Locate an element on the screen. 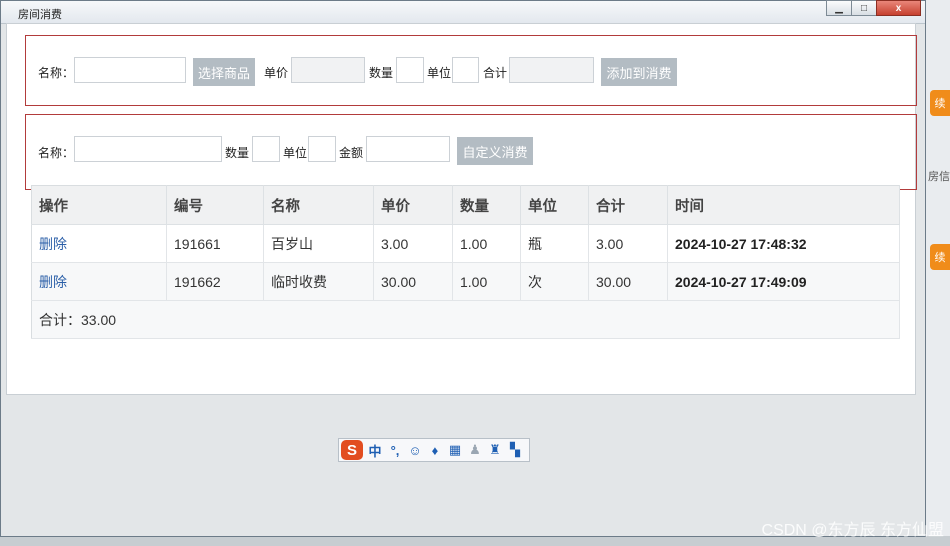  custom-form: 名称： 数量 单位 金额 自定义消费 is located at coordinates (471, 152).